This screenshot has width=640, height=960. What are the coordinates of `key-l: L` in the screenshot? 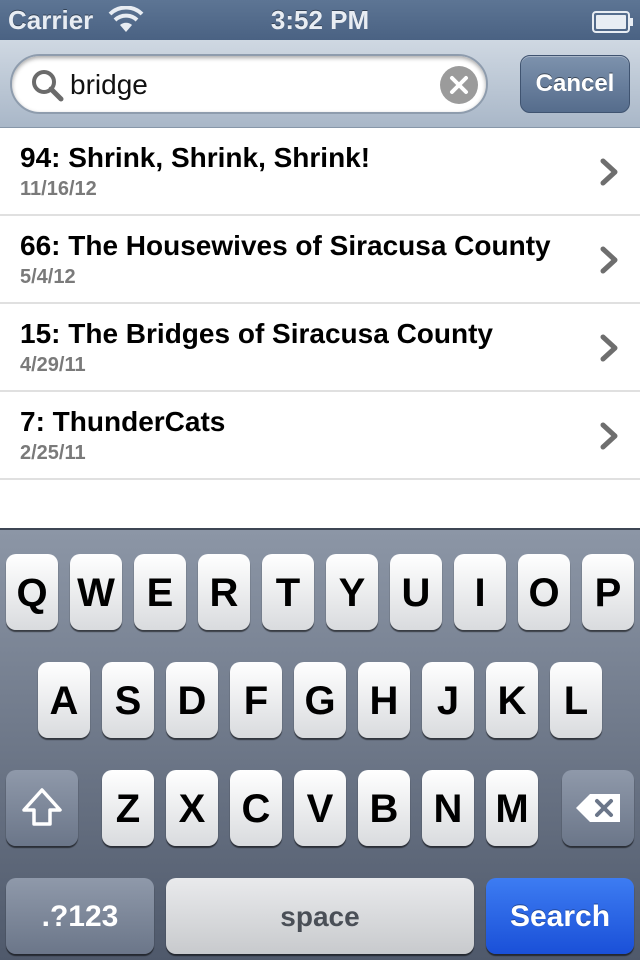 It's located at (576, 700).